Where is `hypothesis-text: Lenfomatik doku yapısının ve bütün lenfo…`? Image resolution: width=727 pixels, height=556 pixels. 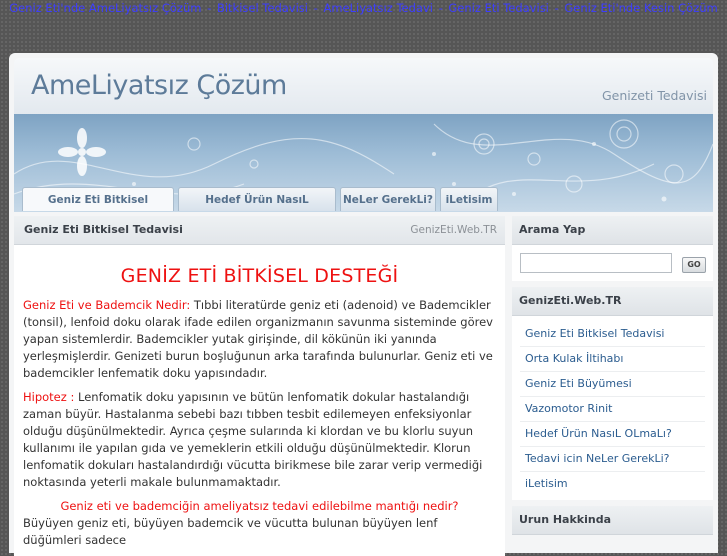
hypothesis-text: Lenfomatik doku yapısının ve bütün lenfo… is located at coordinates (253, 439).